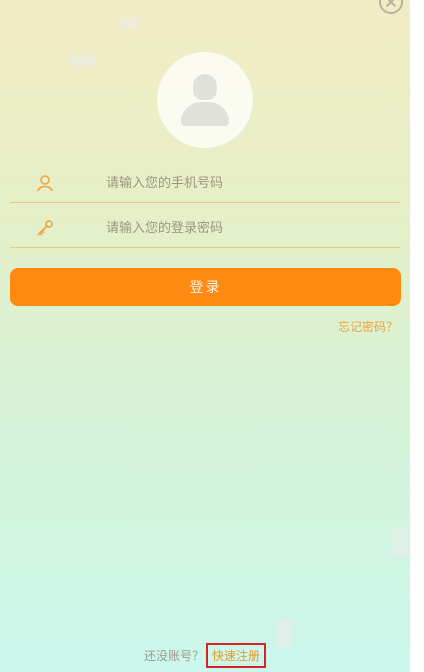 Image resolution: width=424 pixels, height=672 pixels. I want to click on register-prompt: 还没账号？ 快速注册, so click(205, 655).